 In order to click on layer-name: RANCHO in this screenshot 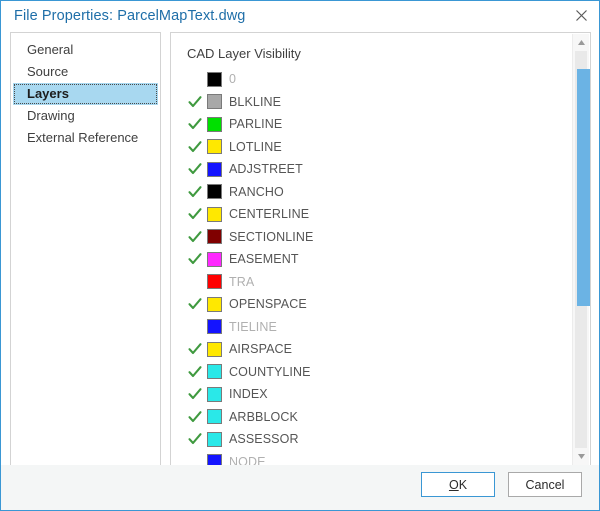, I will do `click(256, 191)`.